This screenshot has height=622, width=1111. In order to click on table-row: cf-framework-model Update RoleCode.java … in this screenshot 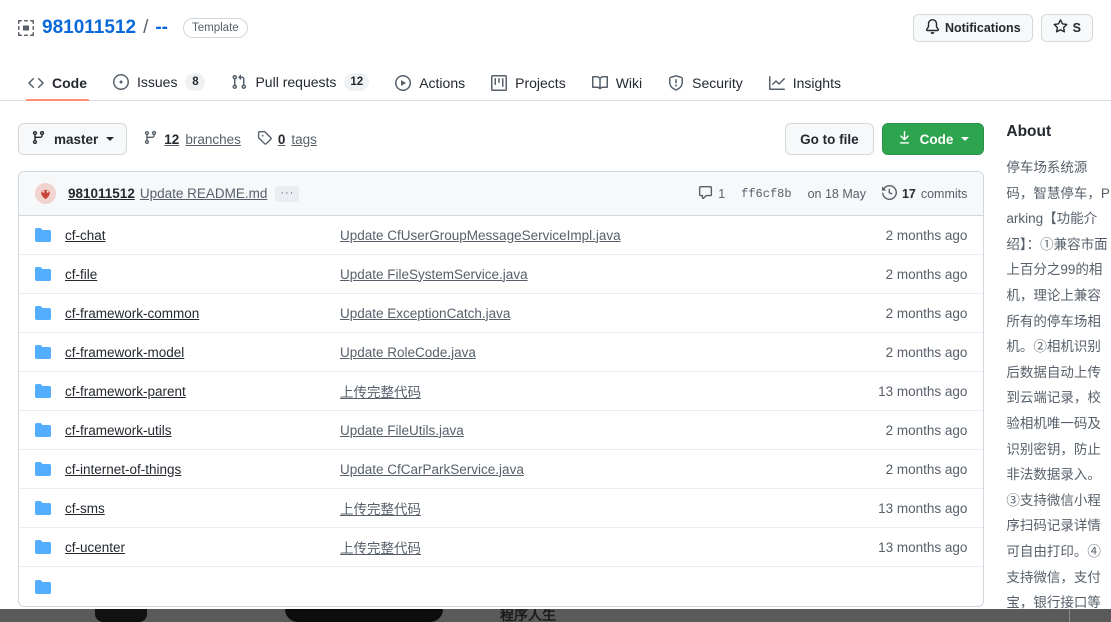, I will do `click(501, 352)`.